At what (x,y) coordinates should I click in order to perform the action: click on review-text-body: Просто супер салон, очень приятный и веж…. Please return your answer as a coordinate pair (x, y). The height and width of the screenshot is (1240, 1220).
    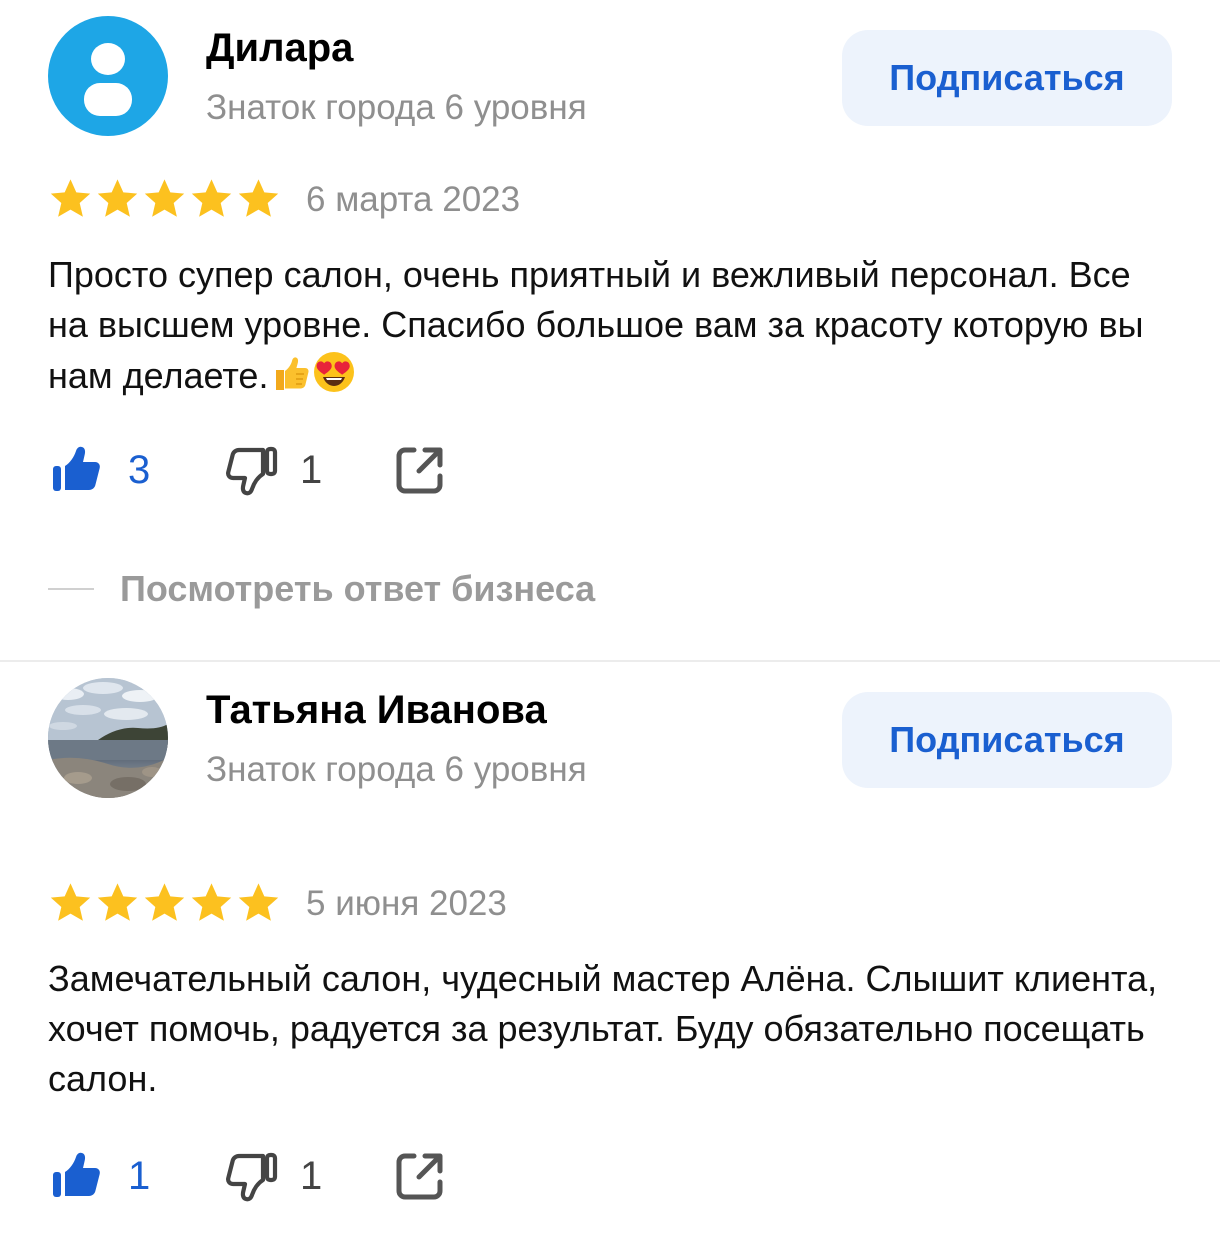
    Looking at the image, I should click on (596, 325).